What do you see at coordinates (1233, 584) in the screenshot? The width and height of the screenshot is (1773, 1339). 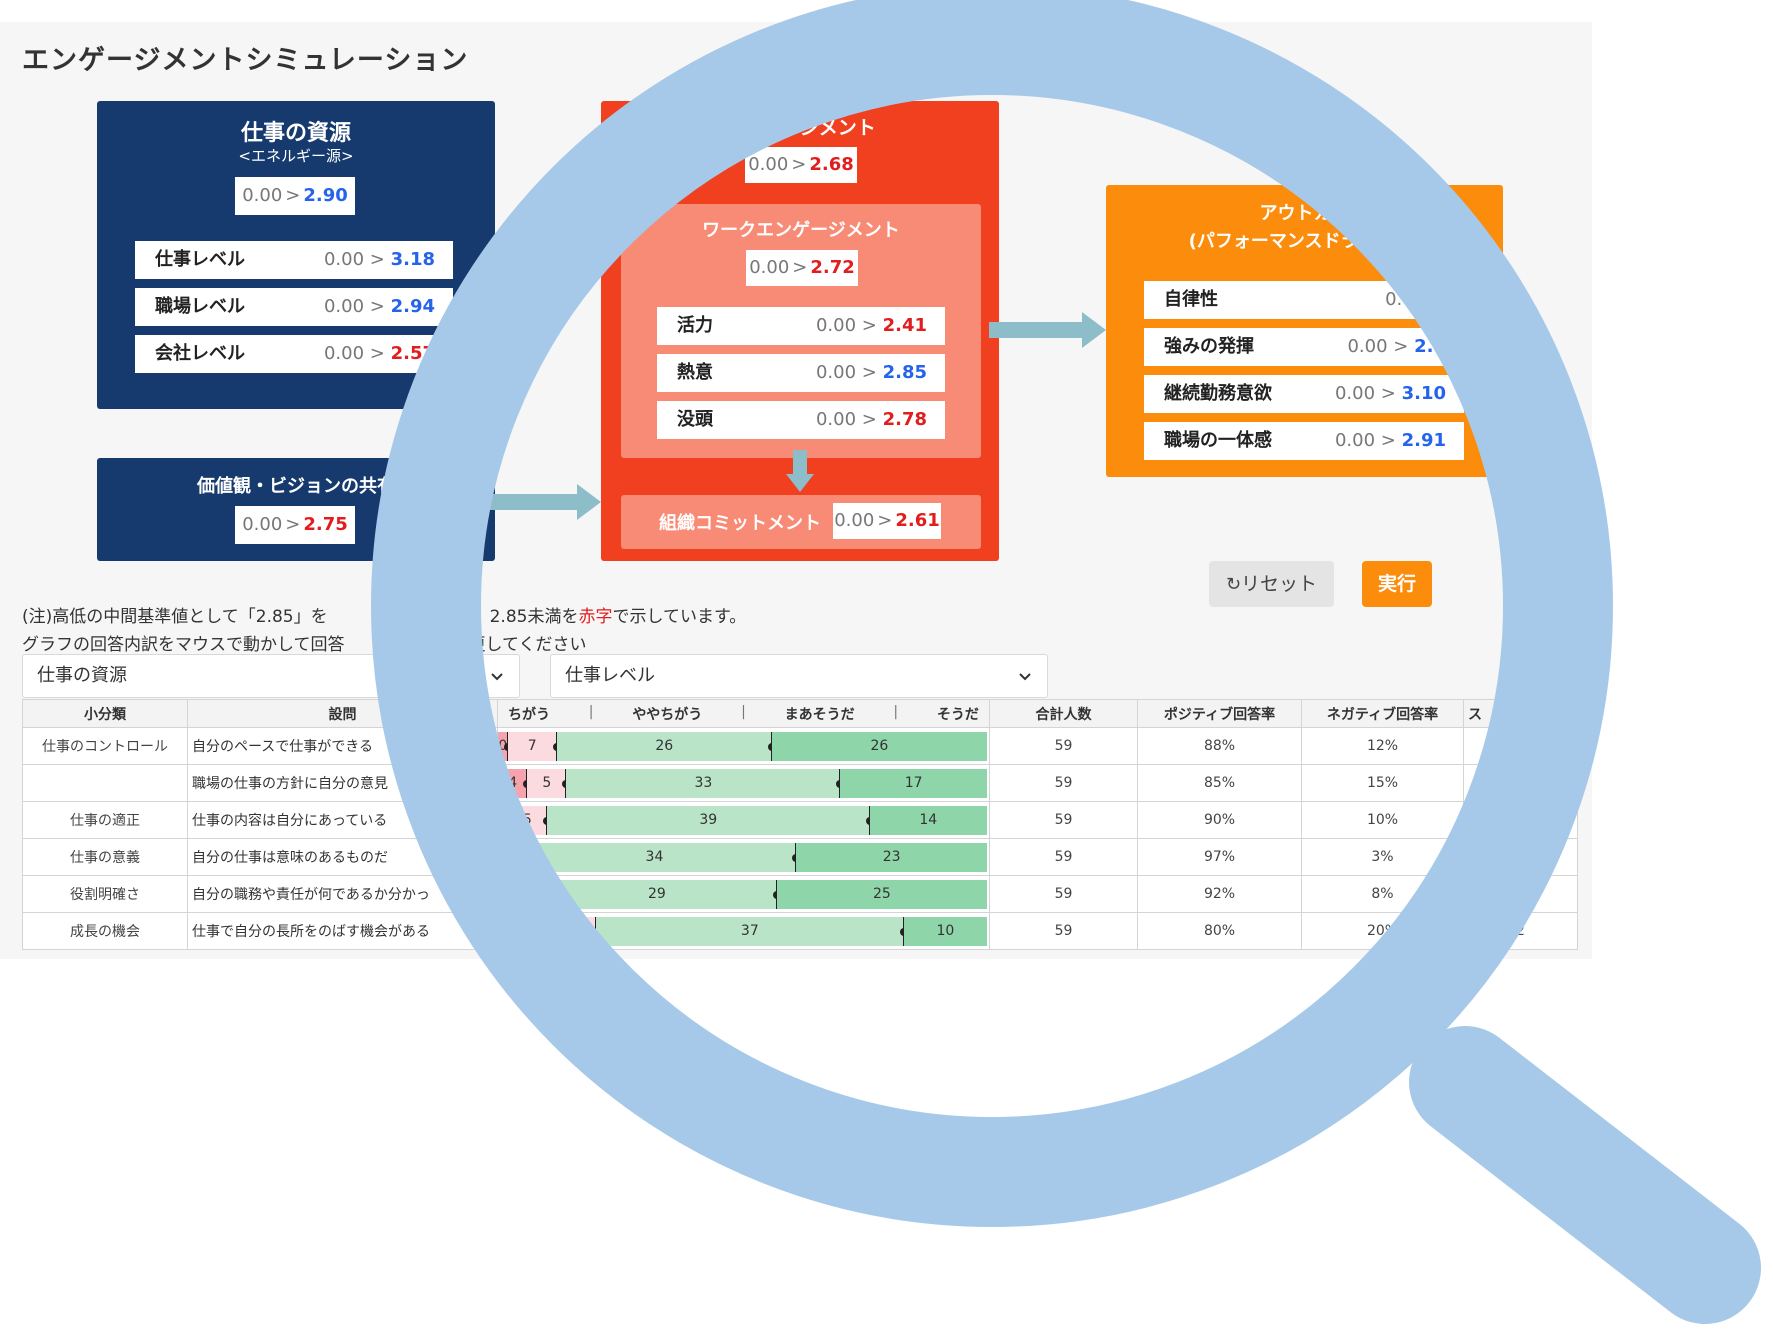 I see `reset-icon: ↻` at bounding box center [1233, 584].